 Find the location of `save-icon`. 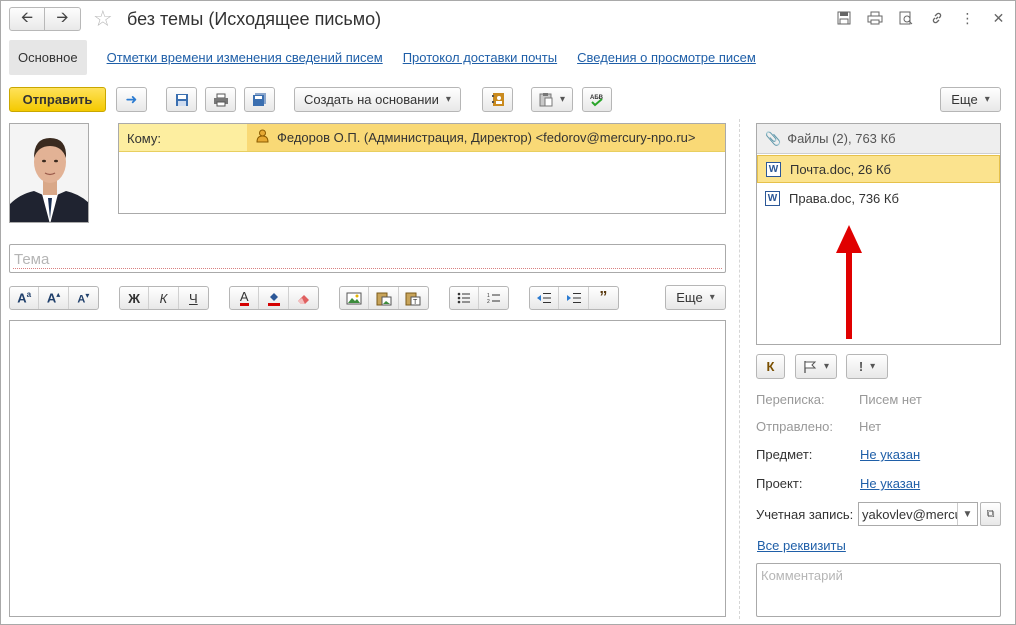

save-icon is located at coordinates (843, 18).